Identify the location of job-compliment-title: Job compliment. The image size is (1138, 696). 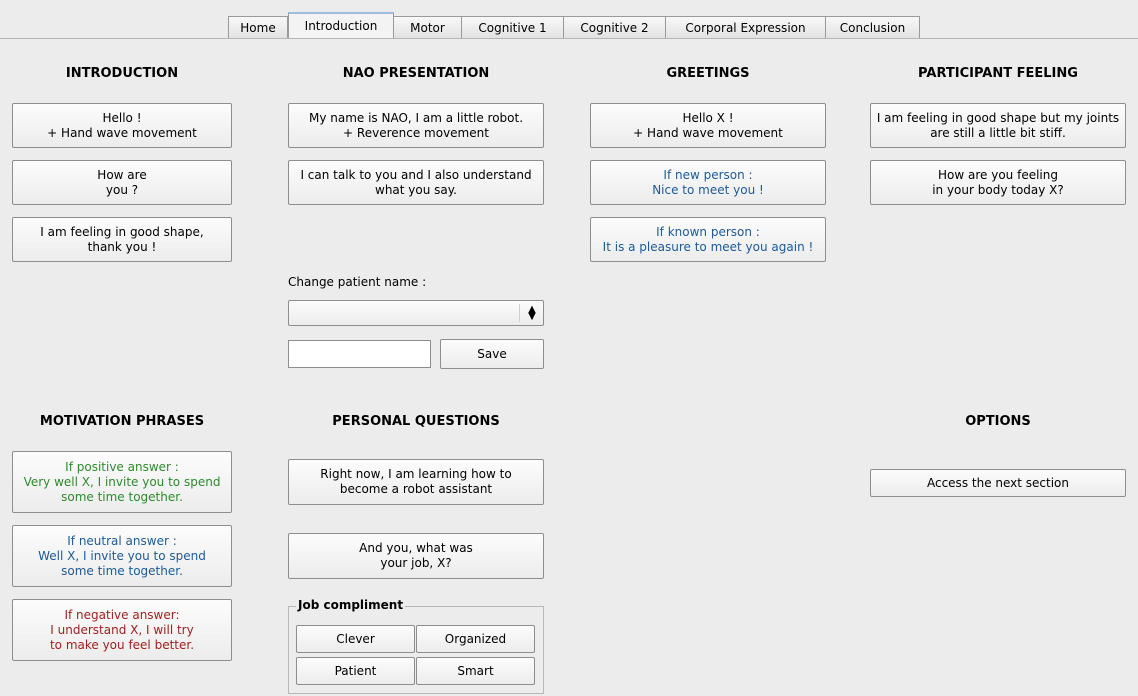
(351, 605).